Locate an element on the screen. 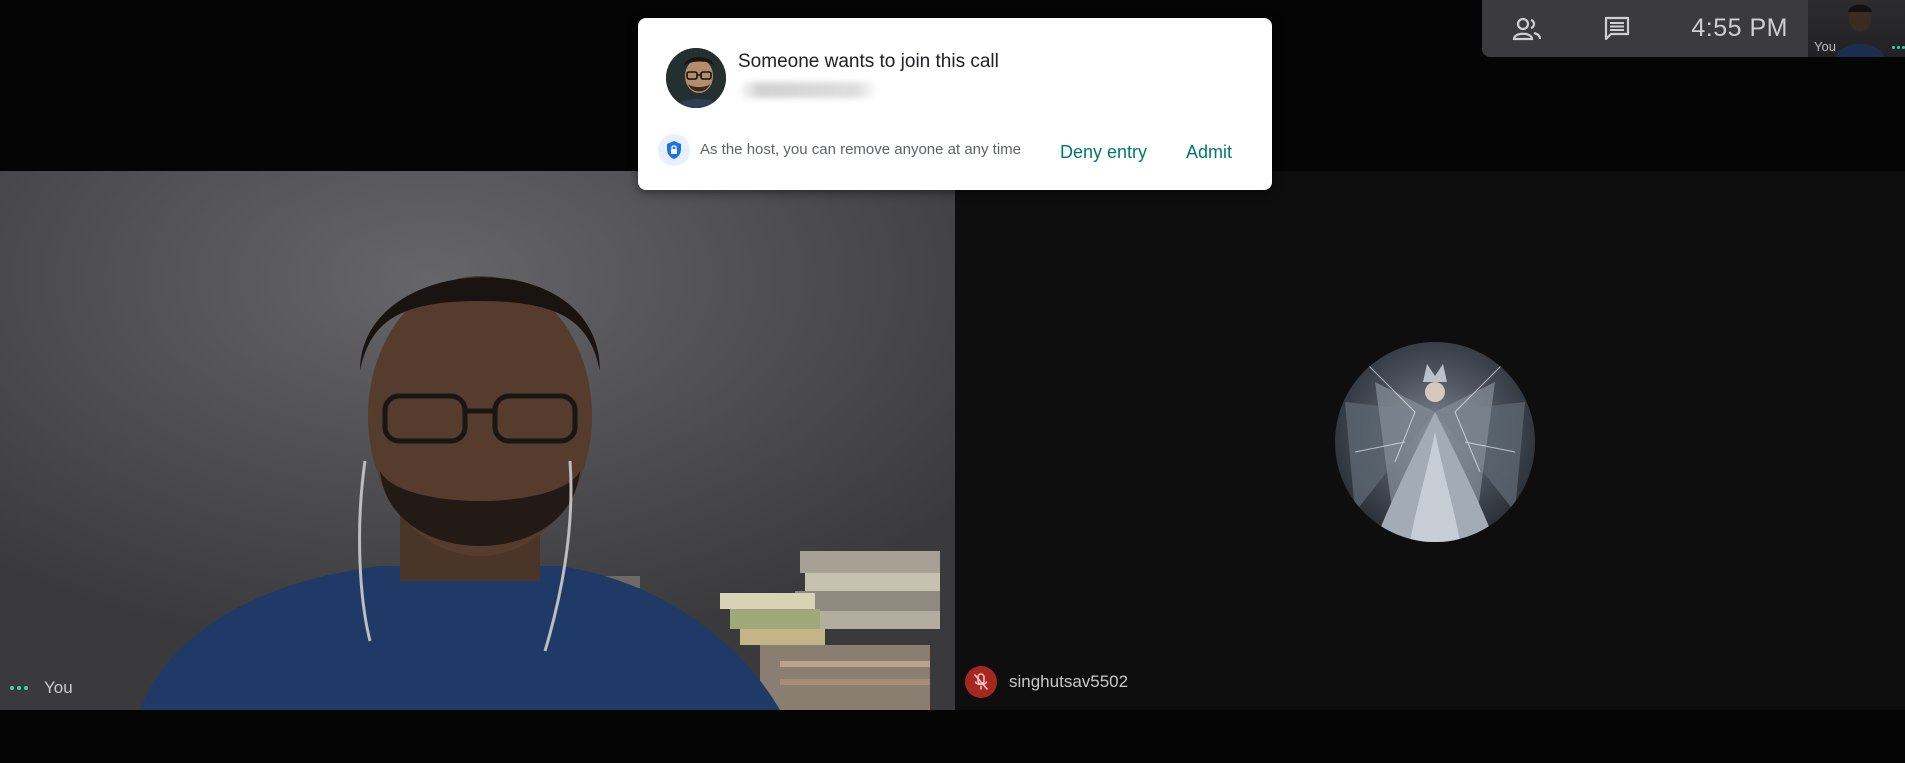 The width and height of the screenshot is (1905, 763). self-name: You is located at coordinates (58, 687).